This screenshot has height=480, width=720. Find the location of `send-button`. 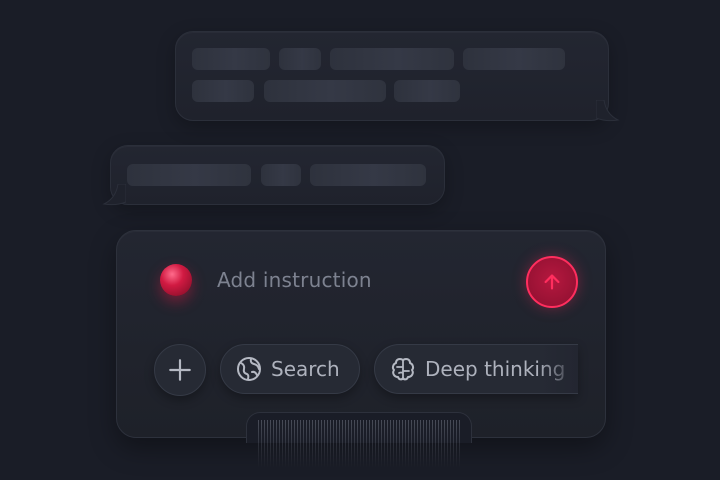

send-button is located at coordinates (552, 282).